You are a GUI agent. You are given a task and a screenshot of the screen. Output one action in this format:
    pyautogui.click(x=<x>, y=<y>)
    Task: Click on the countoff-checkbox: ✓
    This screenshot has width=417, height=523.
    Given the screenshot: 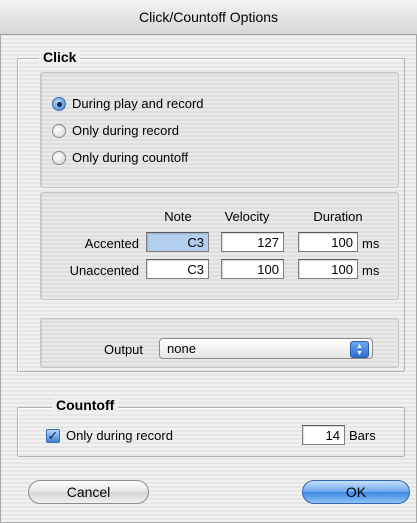 What is the action you would take?
    pyautogui.click(x=53, y=436)
    